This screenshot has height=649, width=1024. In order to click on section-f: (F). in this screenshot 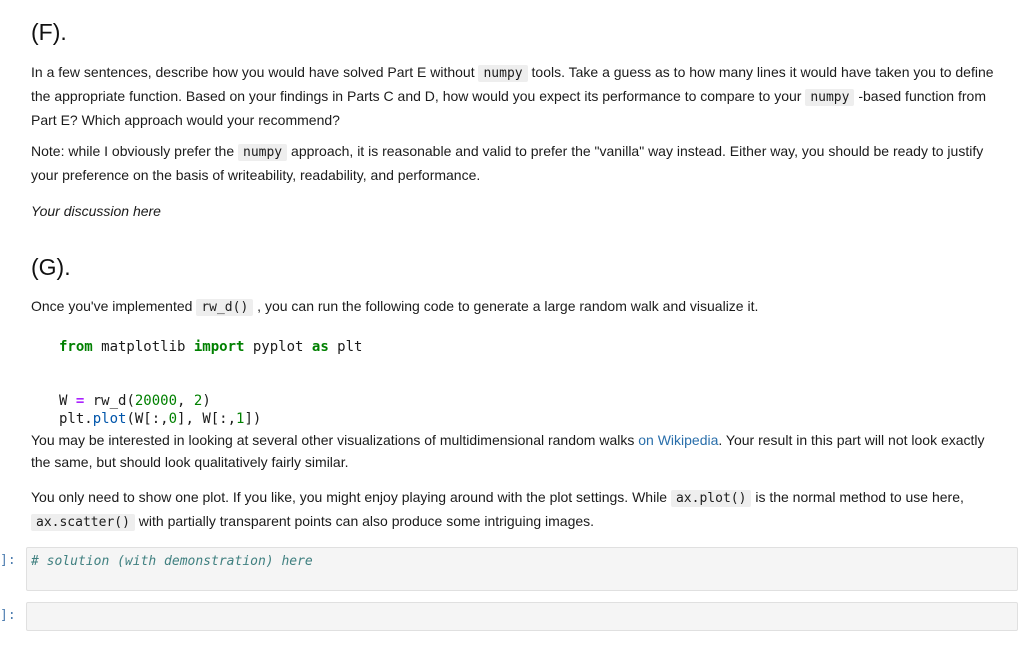, I will do `click(515, 32)`.